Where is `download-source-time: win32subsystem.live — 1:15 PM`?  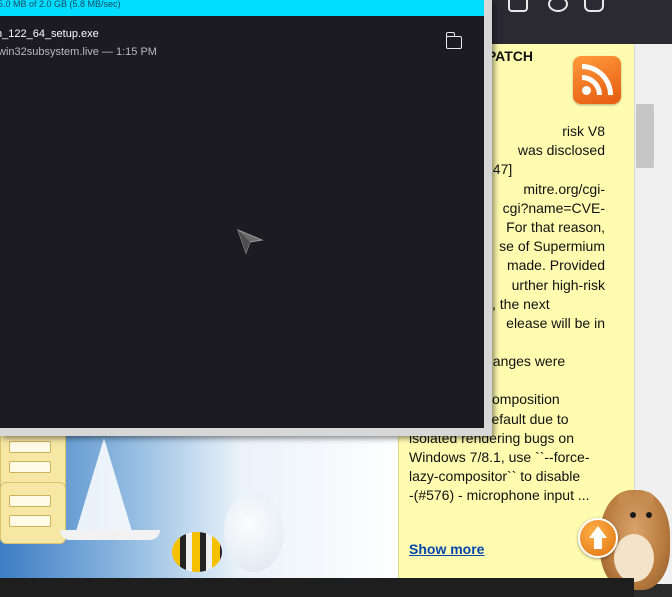 download-source-time: win32subsystem.live — 1:15 PM is located at coordinates (78, 52).